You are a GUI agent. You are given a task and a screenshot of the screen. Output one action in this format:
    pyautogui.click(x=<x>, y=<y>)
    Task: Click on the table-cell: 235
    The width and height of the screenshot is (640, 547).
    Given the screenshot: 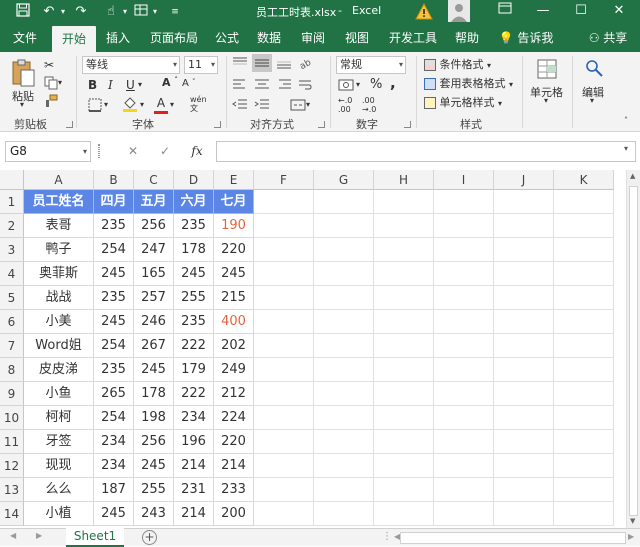 What is the action you would take?
    pyautogui.click(x=114, y=226)
    